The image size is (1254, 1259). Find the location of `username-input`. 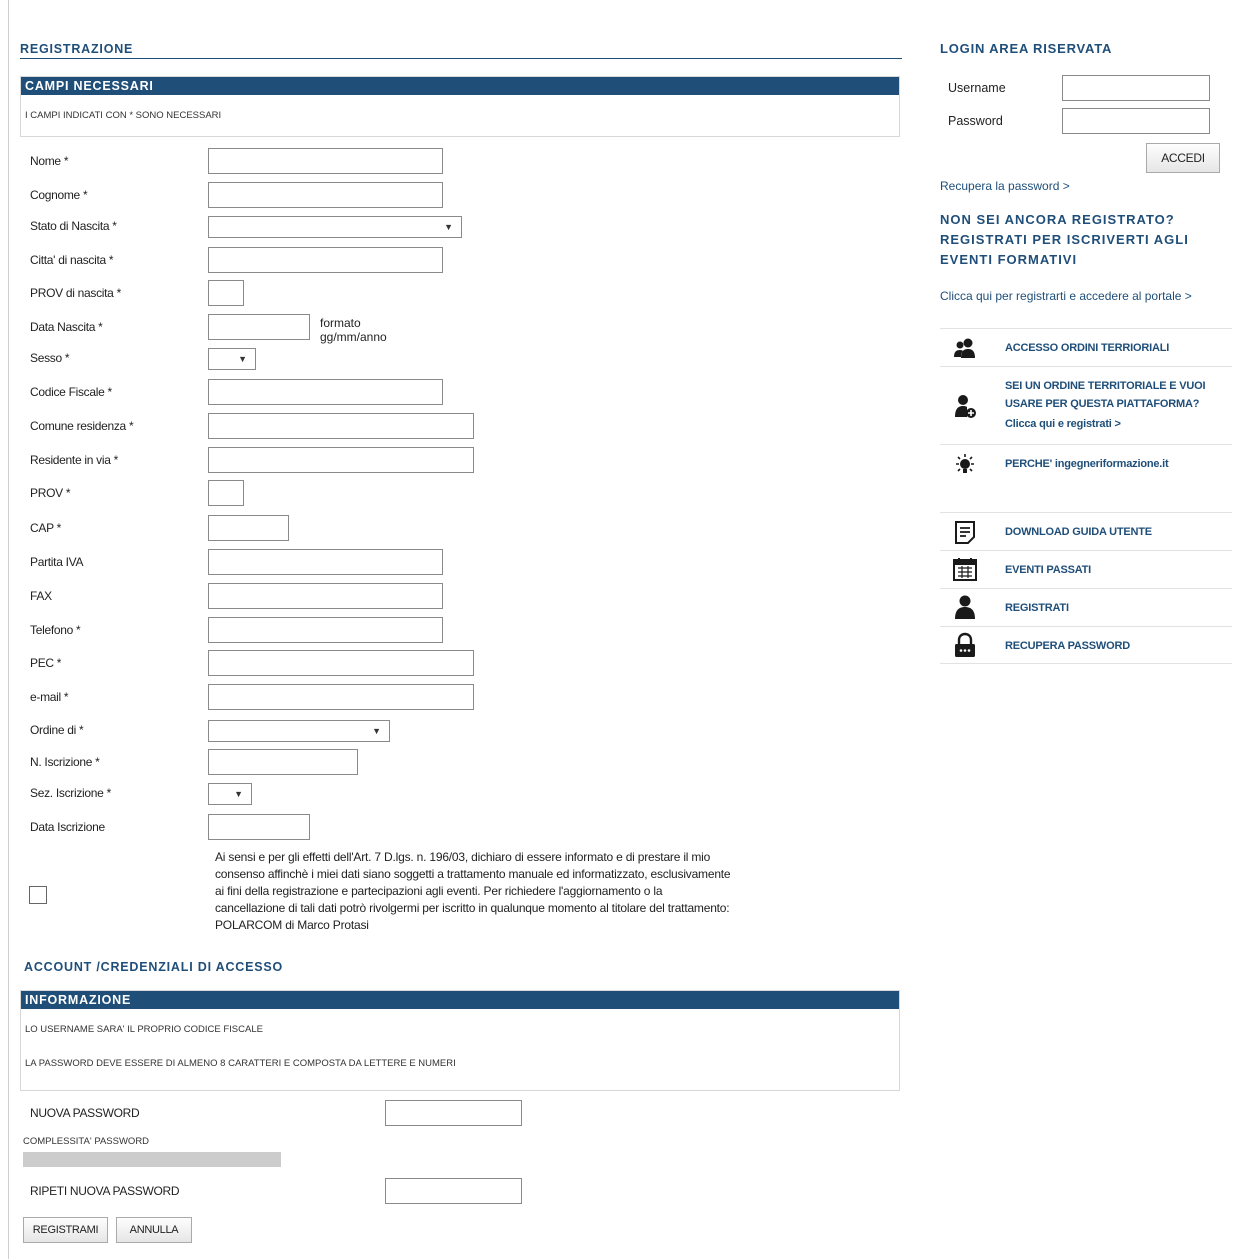

username-input is located at coordinates (1136, 88).